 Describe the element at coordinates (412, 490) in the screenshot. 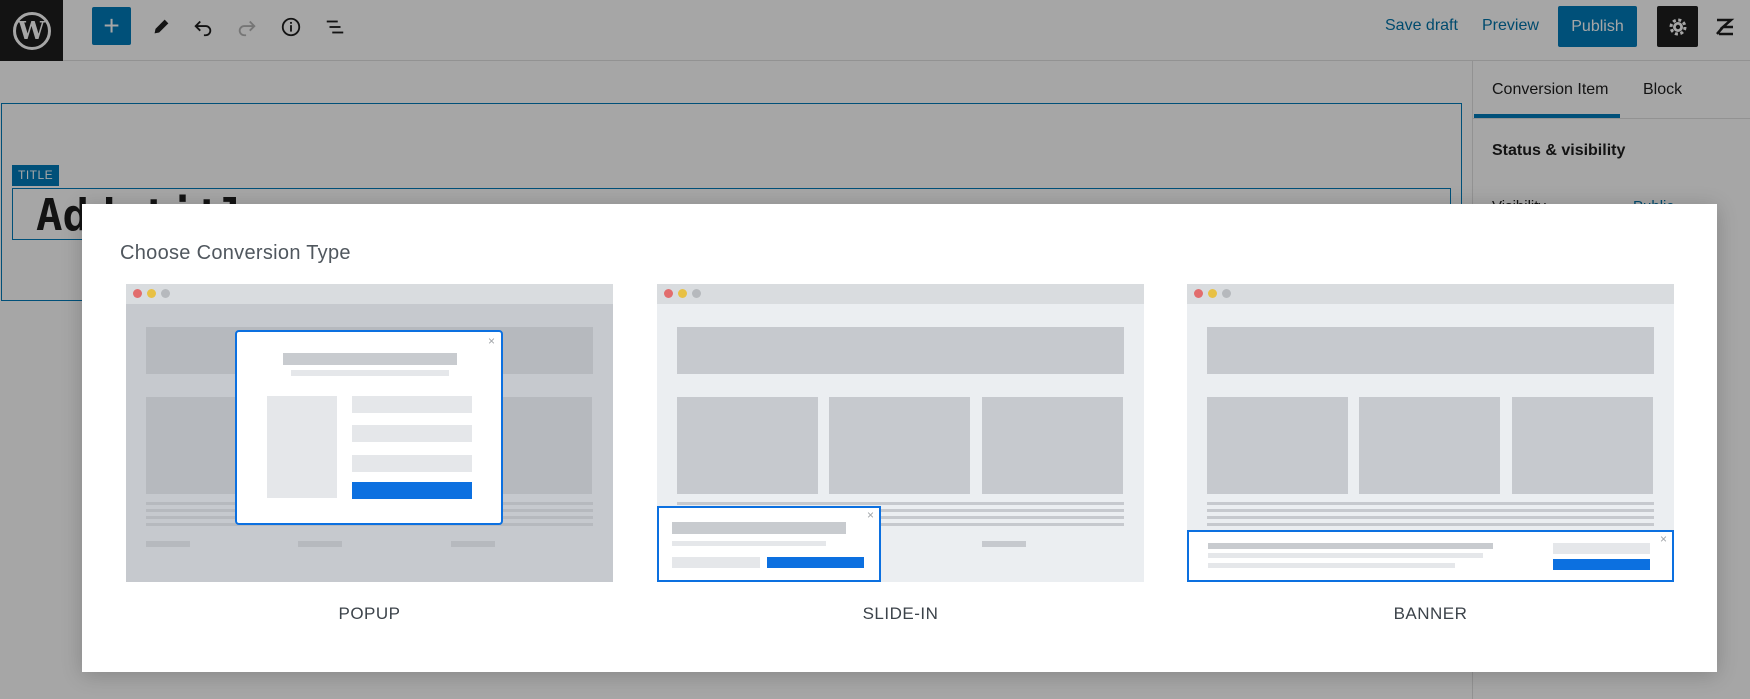

I see `popup-submit` at that location.